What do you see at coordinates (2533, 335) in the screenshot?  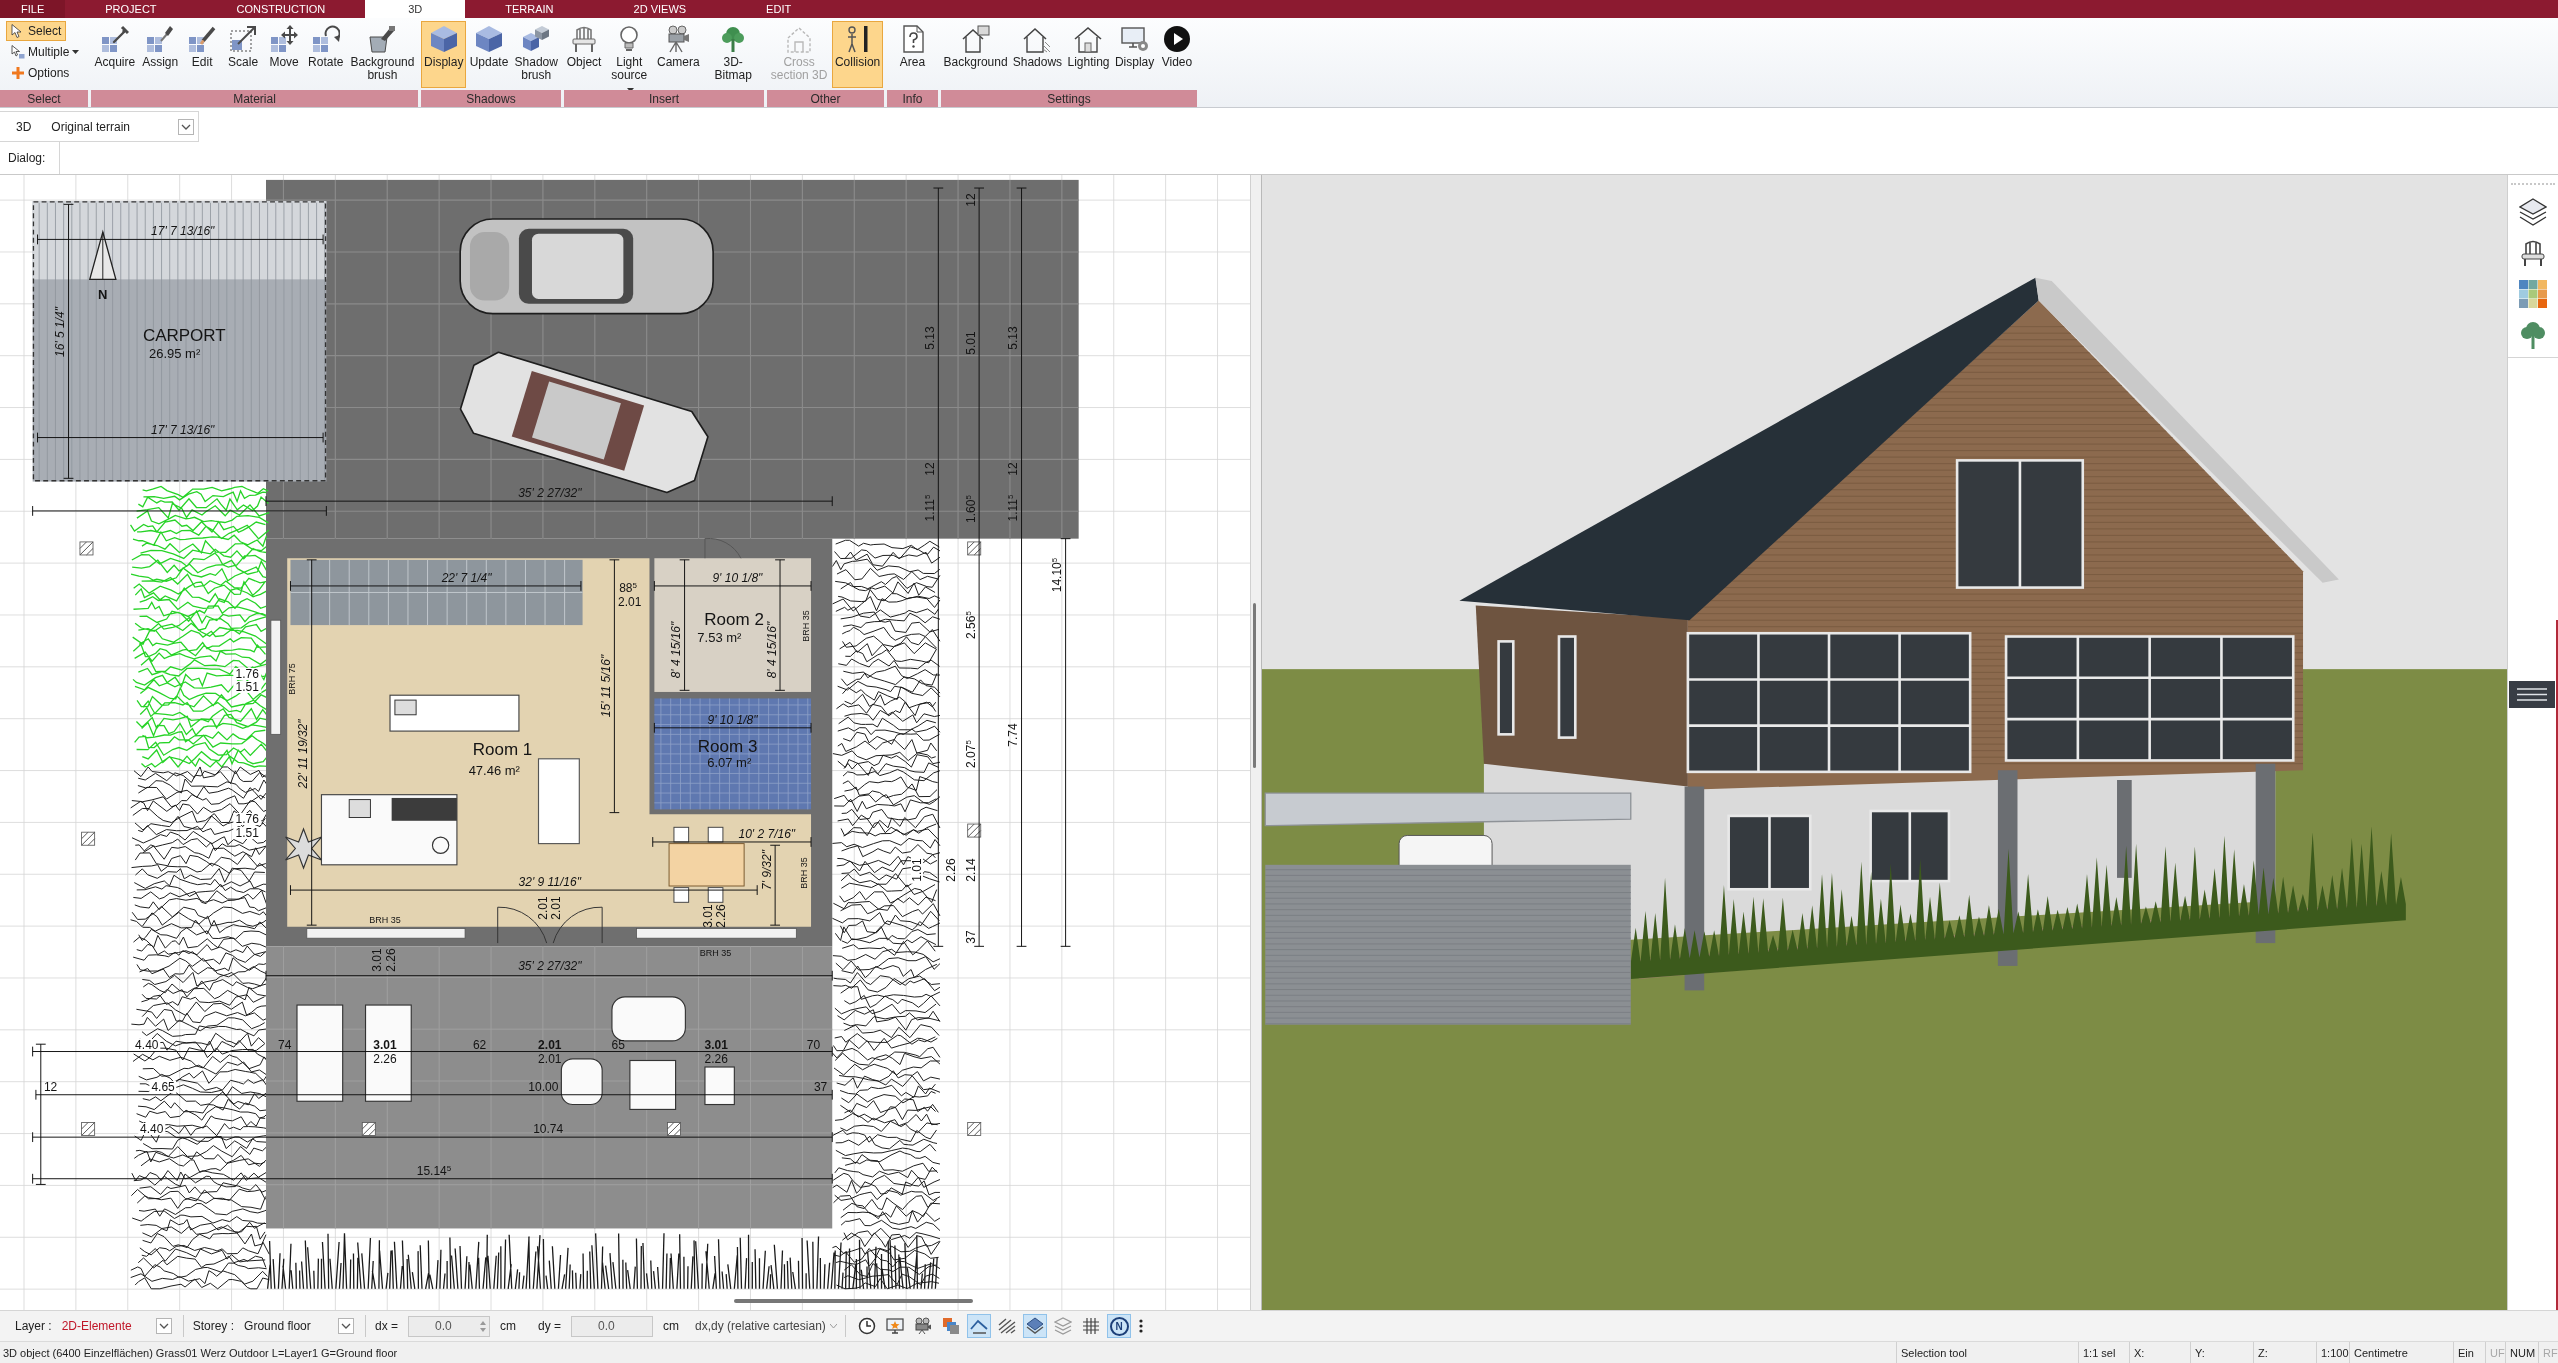 I see `tree-icon` at bounding box center [2533, 335].